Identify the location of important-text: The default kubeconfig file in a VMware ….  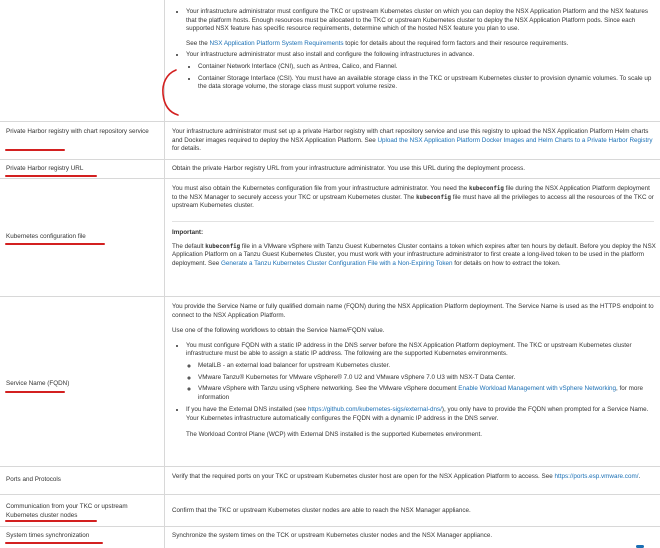
(414, 254).